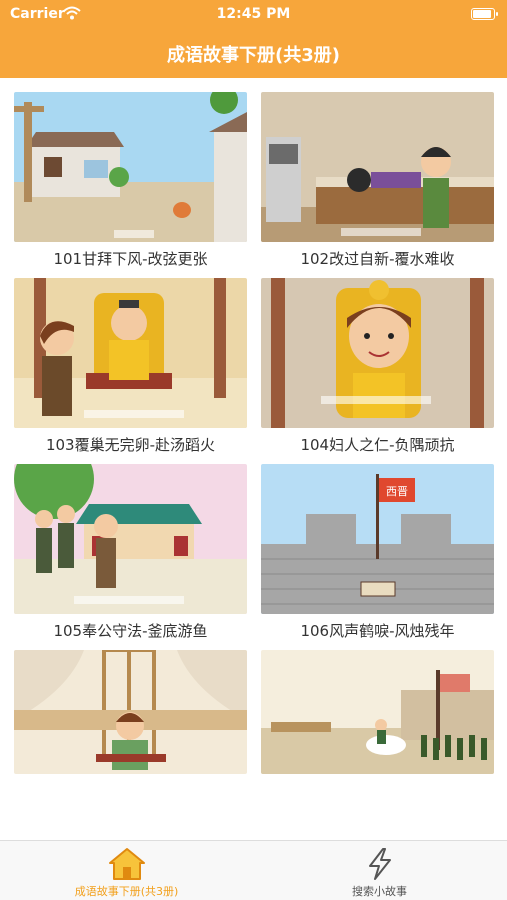  Describe the element at coordinates (377, 539) in the screenshot. I see `story-thumbnail: 西晋` at that location.